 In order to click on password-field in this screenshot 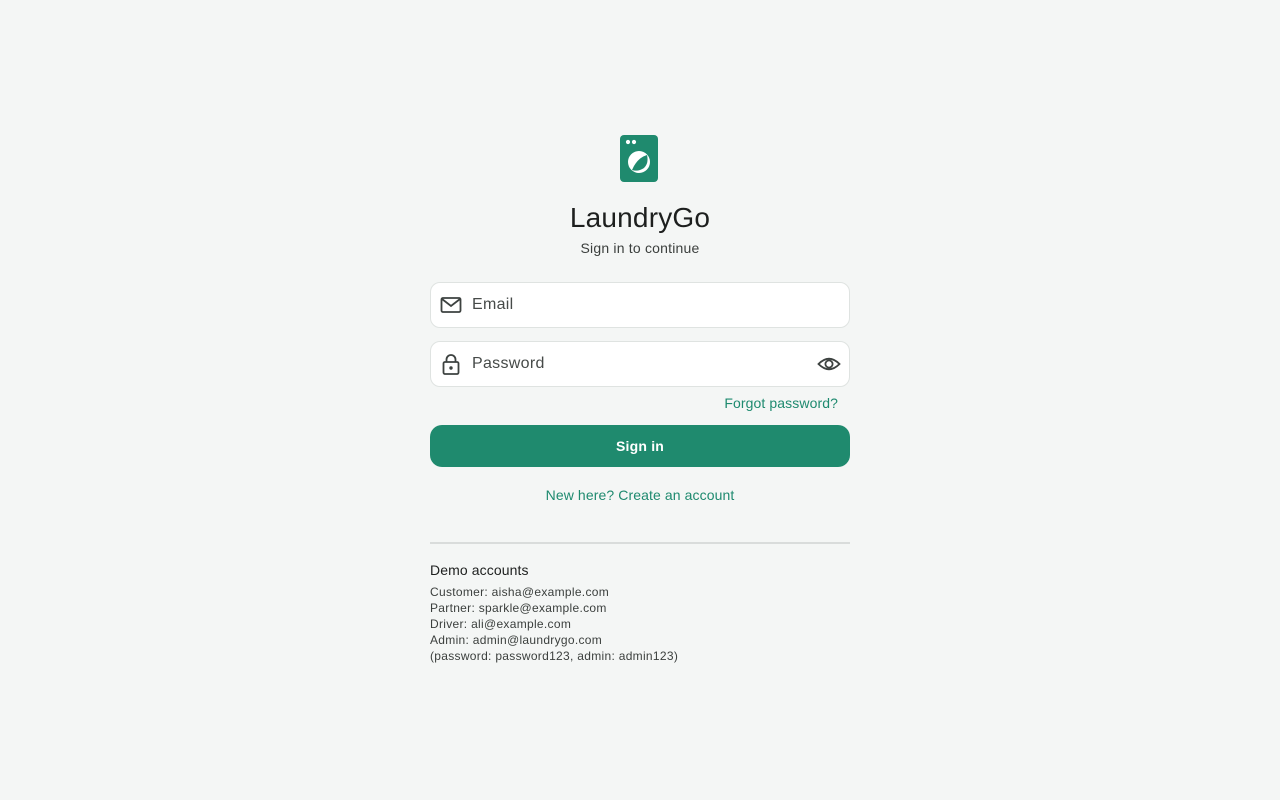, I will do `click(640, 364)`.